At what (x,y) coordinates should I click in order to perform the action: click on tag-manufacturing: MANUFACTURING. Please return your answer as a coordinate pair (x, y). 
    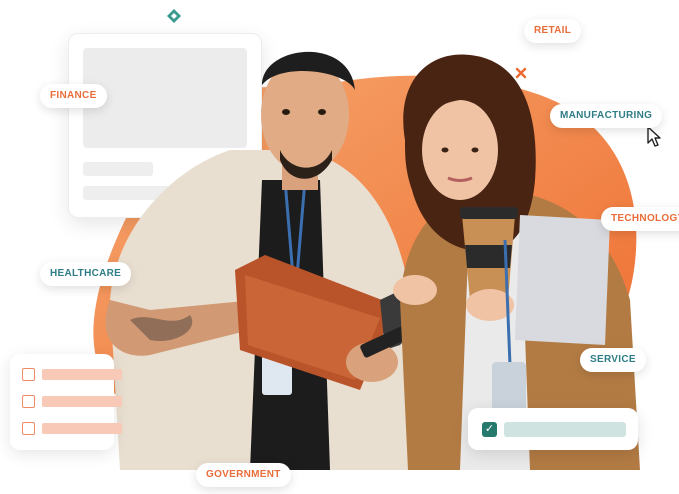
    Looking at the image, I should click on (606, 116).